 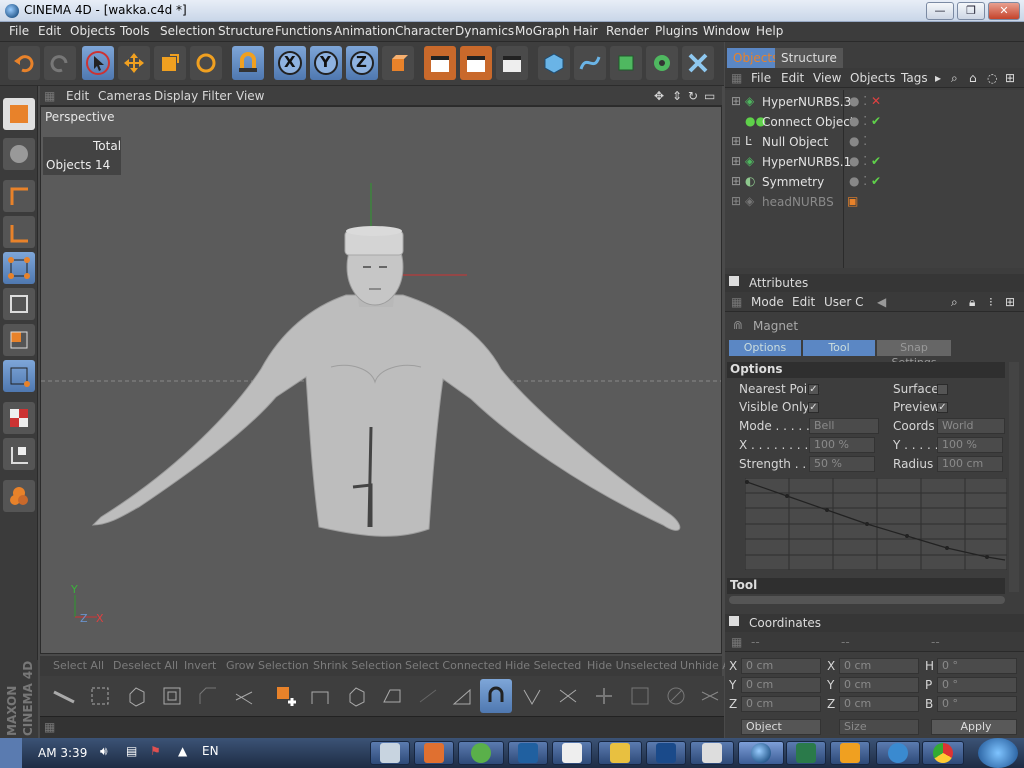 What do you see at coordinates (970, 464) in the screenshot?
I see `radius-field: 100 cm` at bounding box center [970, 464].